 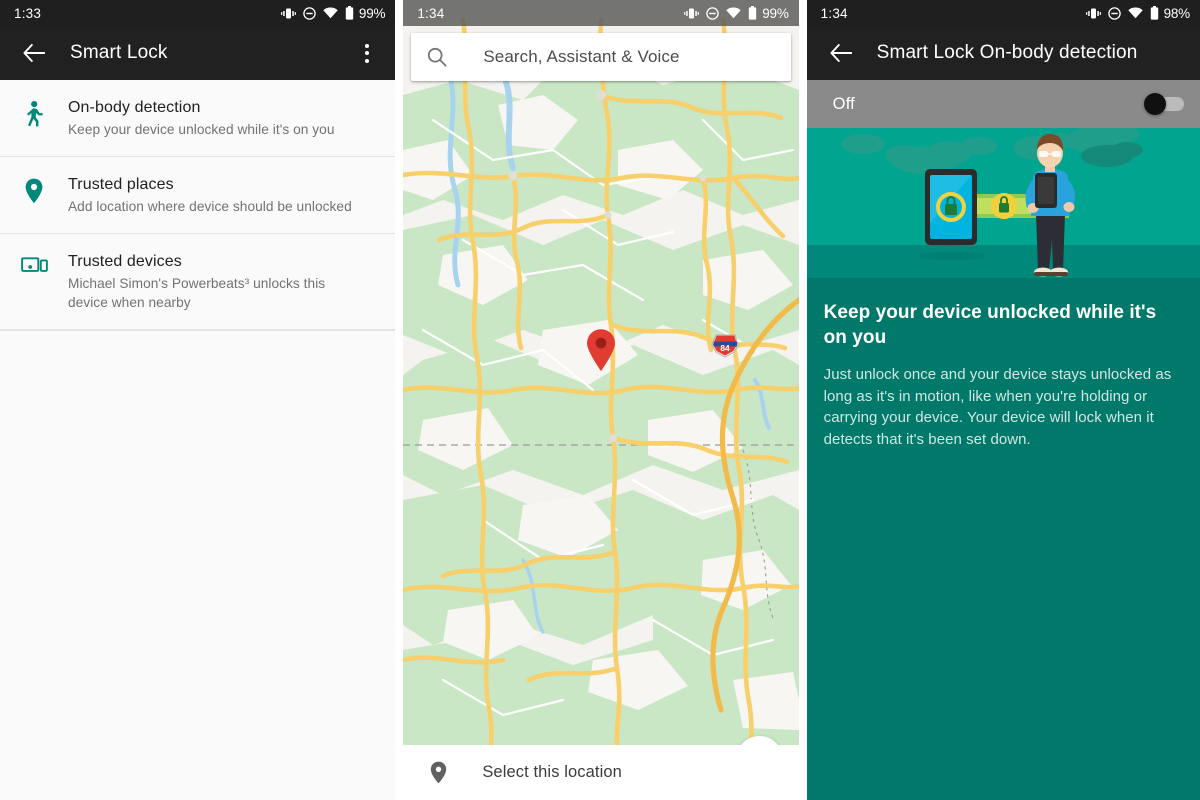 What do you see at coordinates (28, 13) in the screenshot?
I see `status-time: 1:33` at bounding box center [28, 13].